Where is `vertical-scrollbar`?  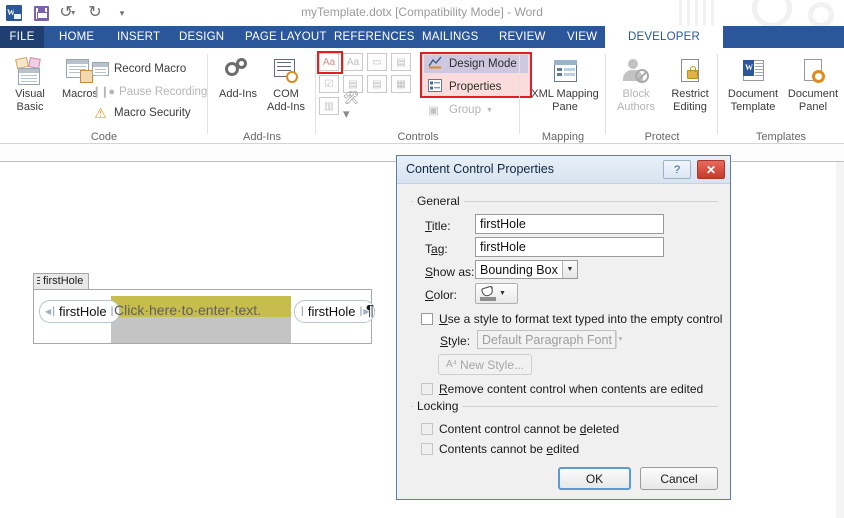 vertical-scrollbar is located at coordinates (840, 340).